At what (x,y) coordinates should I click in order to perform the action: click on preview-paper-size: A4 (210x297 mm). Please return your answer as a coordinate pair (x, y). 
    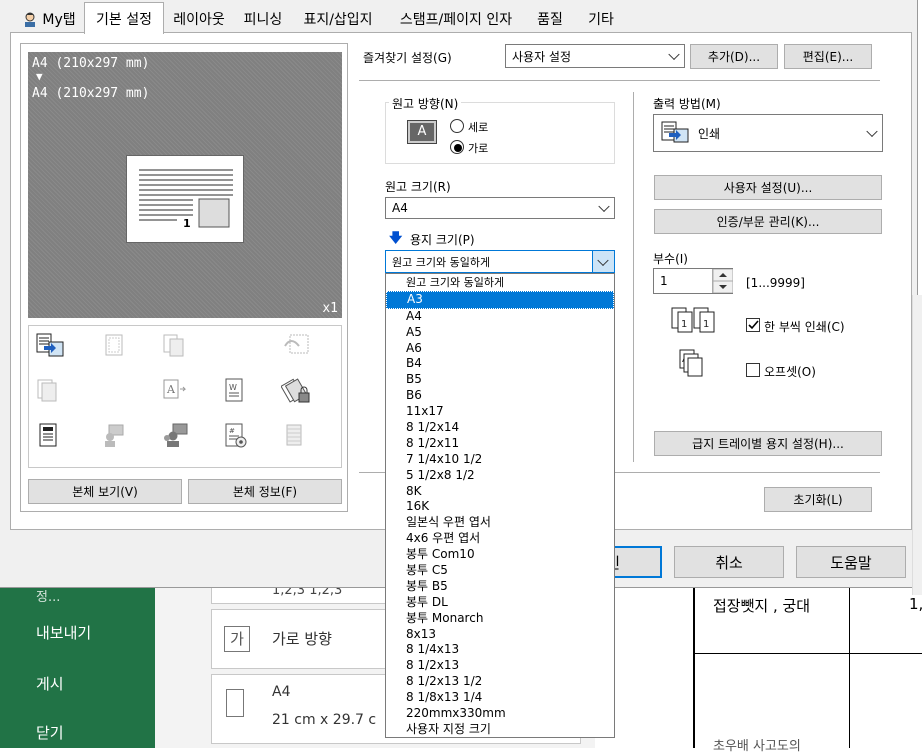
    Looking at the image, I should click on (91, 93).